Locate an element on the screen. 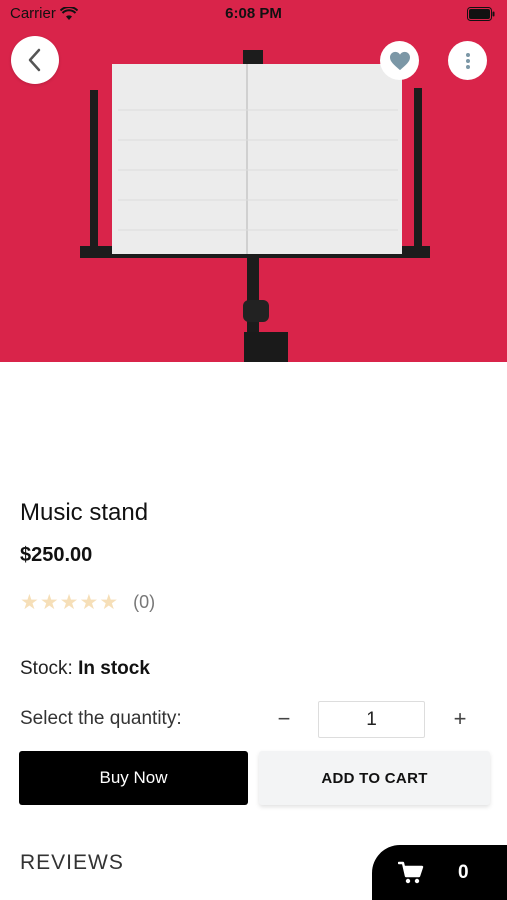  stock-value: In stock is located at coordinates (114, 668).